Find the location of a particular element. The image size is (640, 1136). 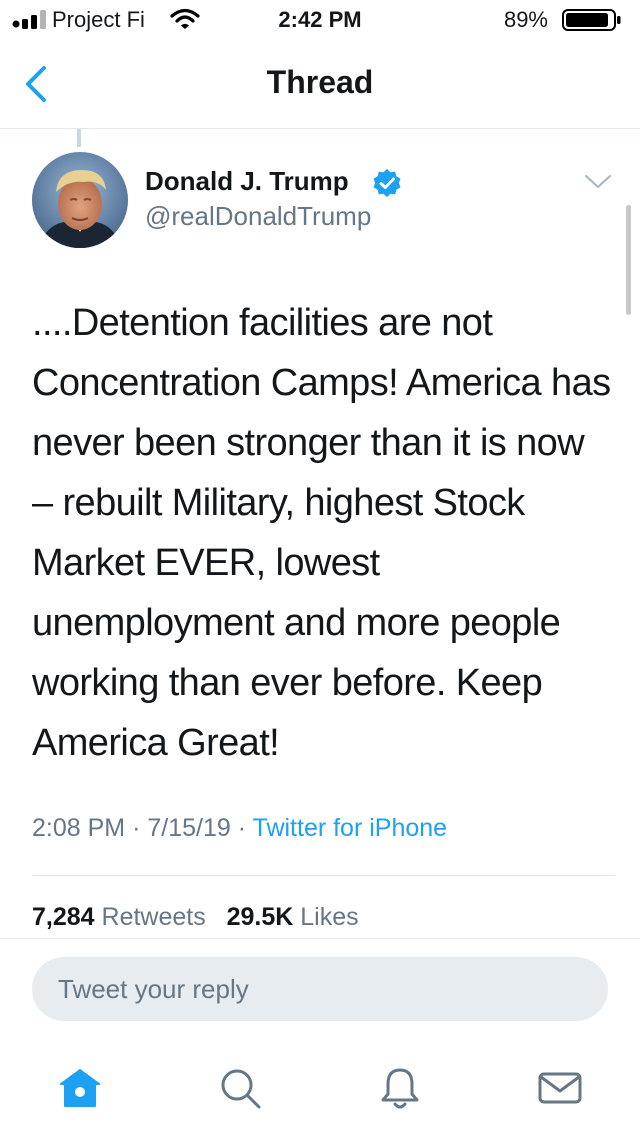

retweets-stat: 7,284 Retweets is located at coordinates (119, 917).